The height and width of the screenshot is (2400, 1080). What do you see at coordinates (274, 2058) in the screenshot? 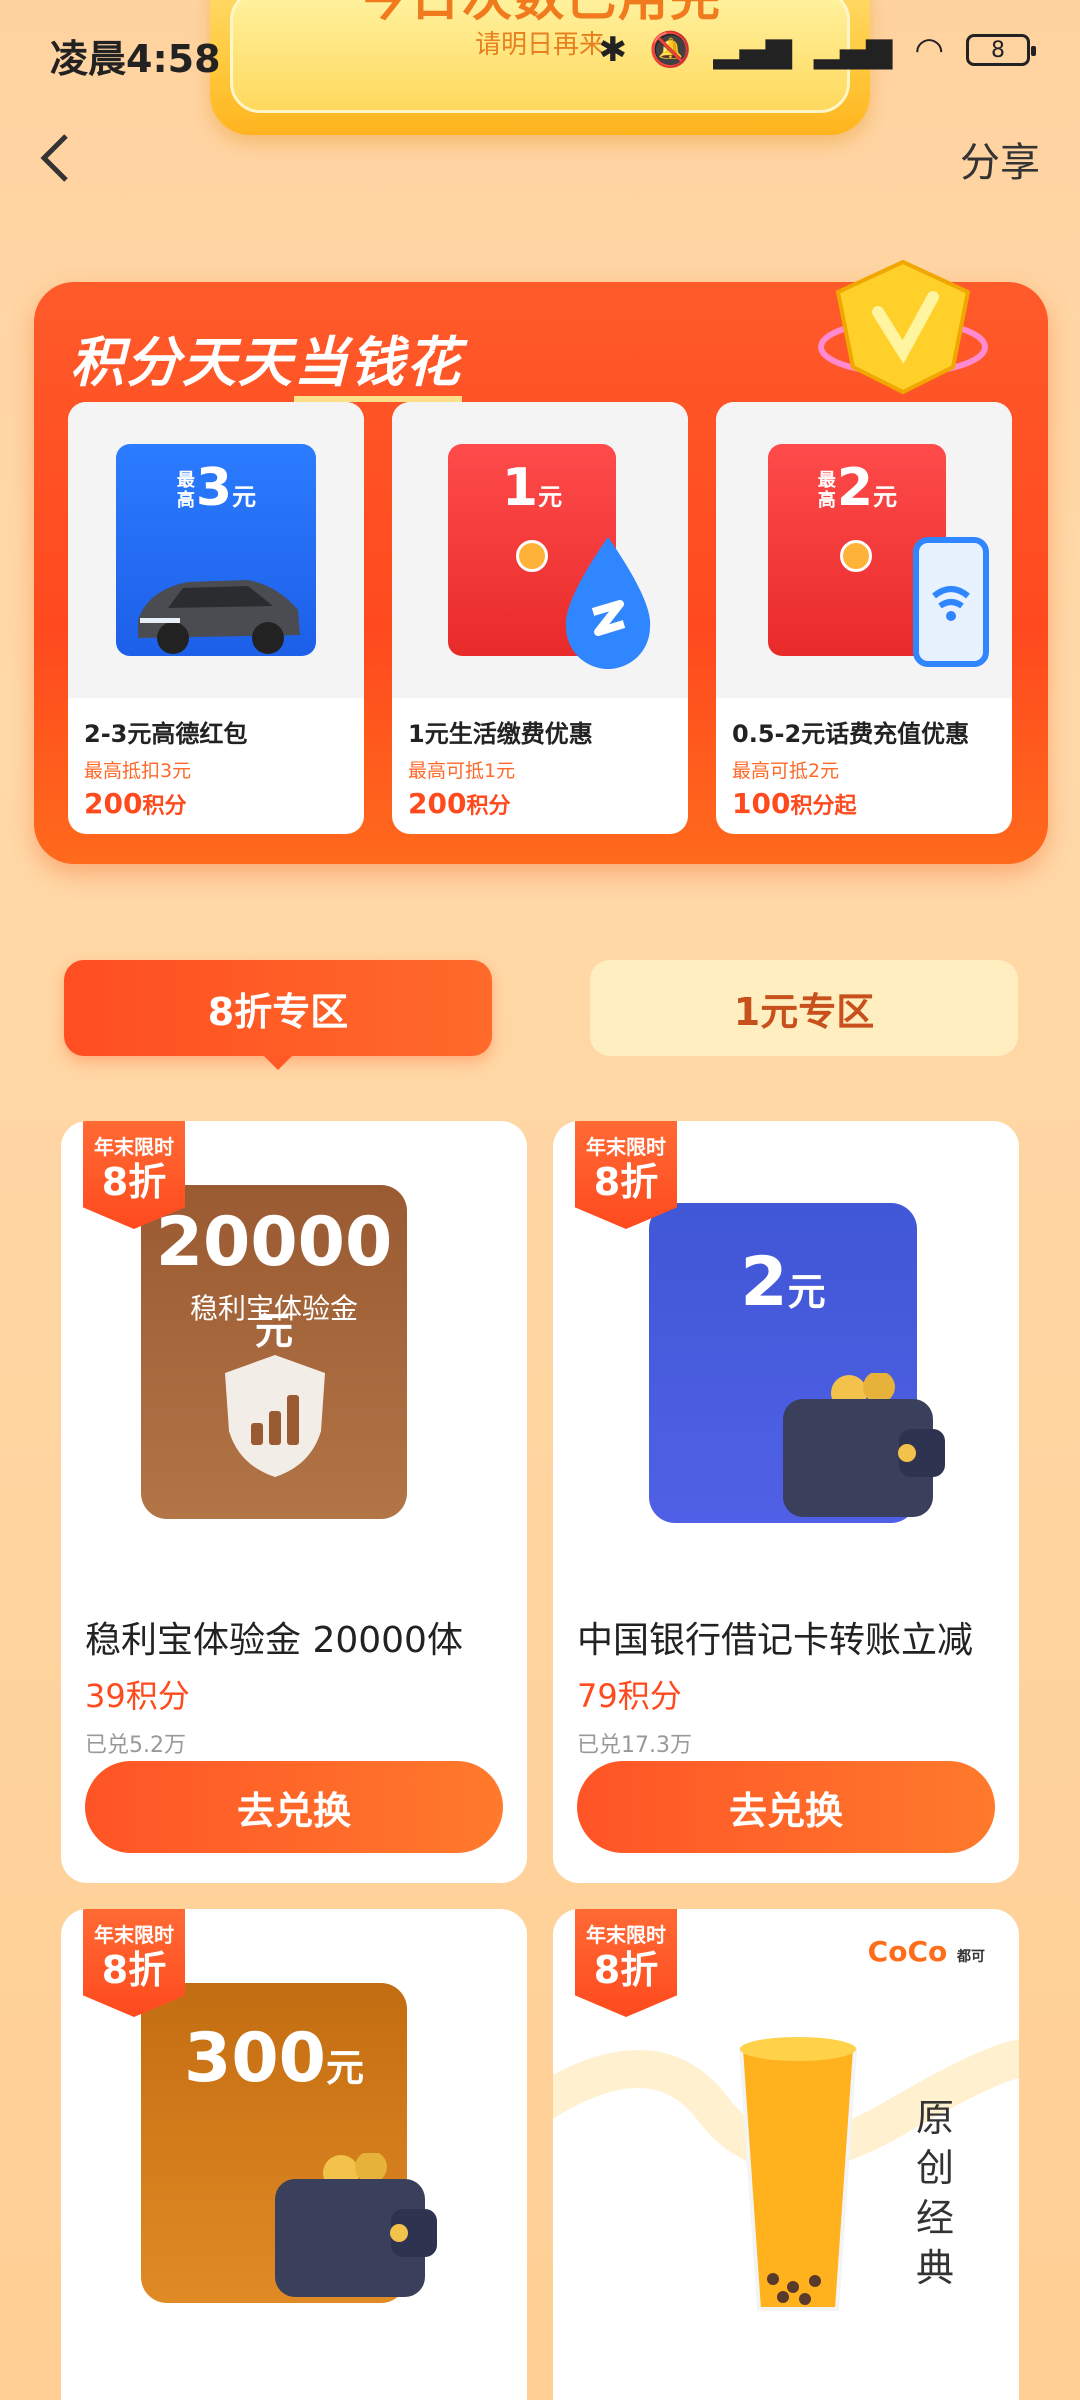
I see `product-image-amount: 300元` at bounding box center [274, 2058].